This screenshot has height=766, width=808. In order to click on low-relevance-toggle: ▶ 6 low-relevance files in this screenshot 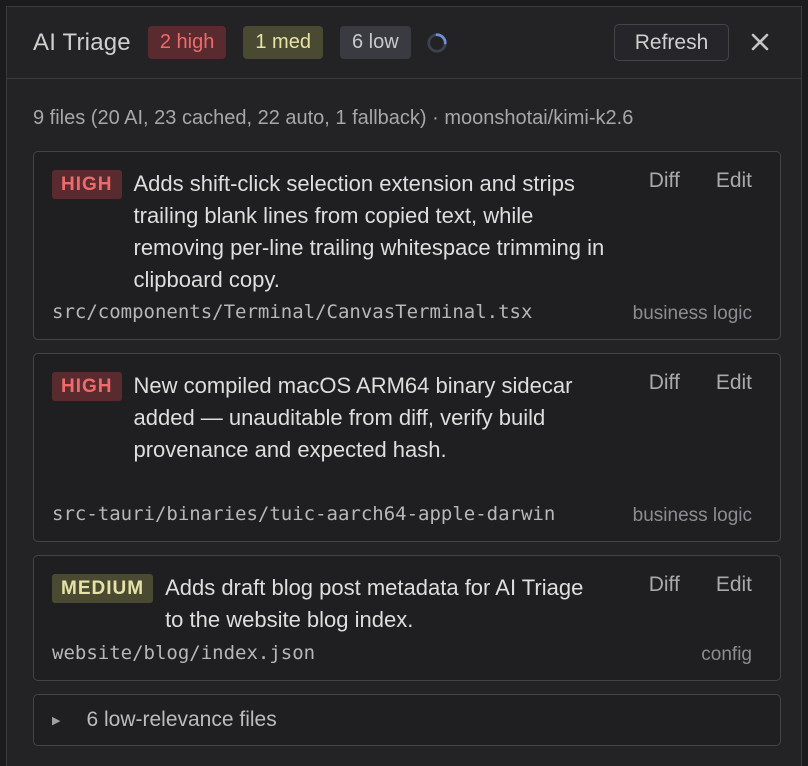, I will do `click(407, 720)`.